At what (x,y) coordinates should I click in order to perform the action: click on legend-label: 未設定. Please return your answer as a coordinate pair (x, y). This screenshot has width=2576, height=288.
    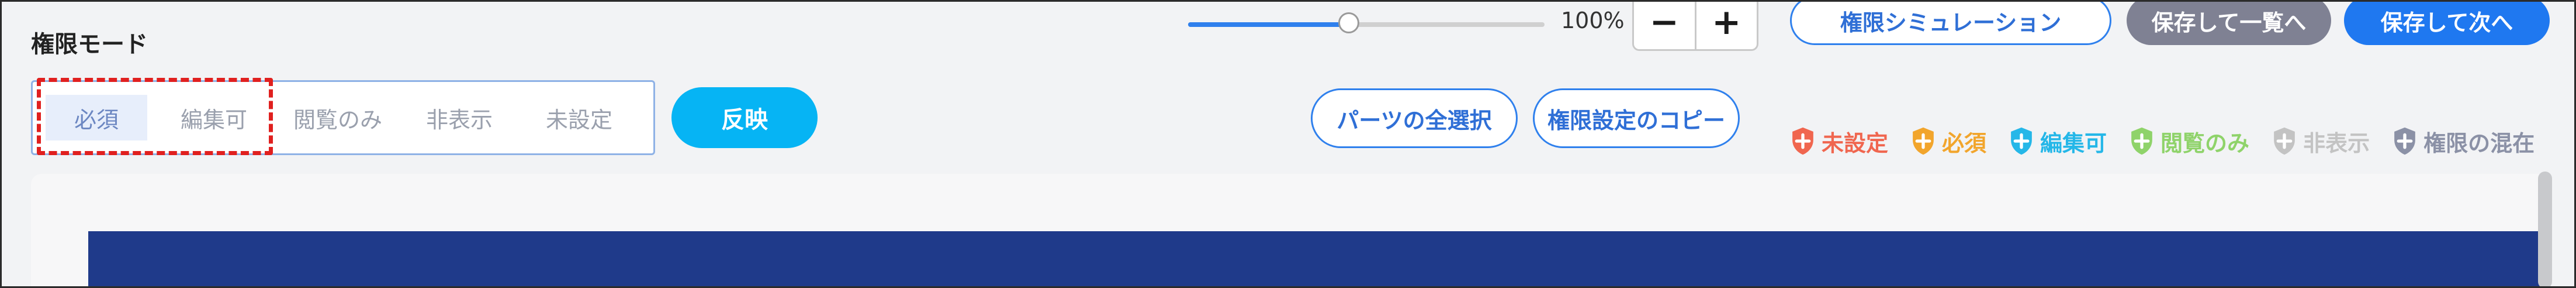
    Looking at the image, I should click on (1855, 143).